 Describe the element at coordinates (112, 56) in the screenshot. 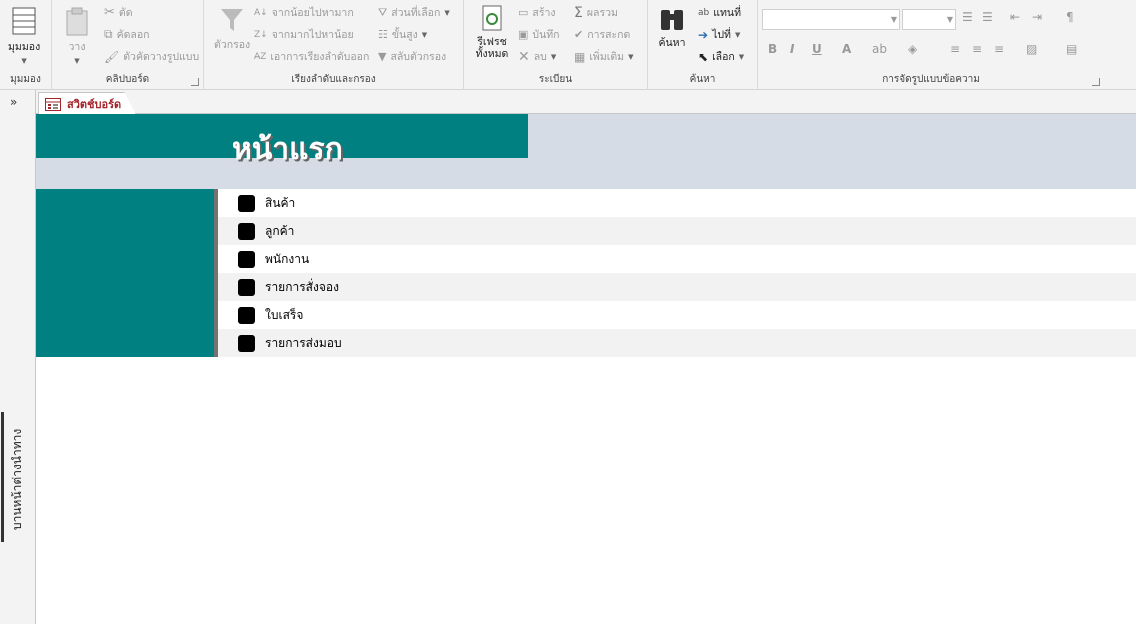

I see `paintbrush-icon: 🖌` at that location.